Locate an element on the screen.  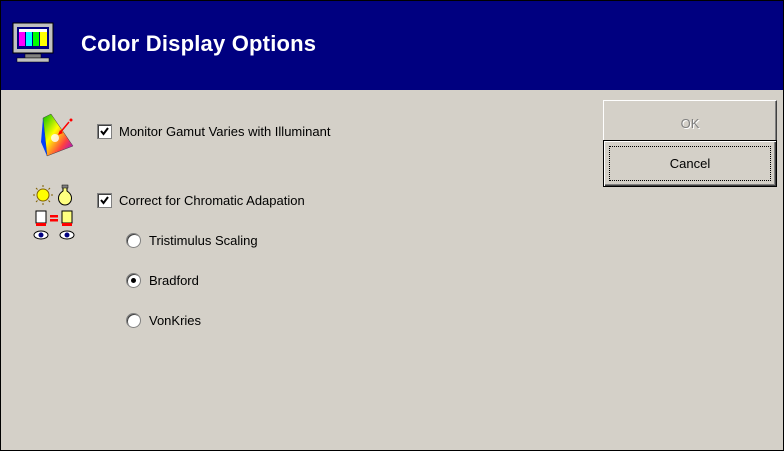
chromaticity-diagram-icon is located at coordinates (59, 135).